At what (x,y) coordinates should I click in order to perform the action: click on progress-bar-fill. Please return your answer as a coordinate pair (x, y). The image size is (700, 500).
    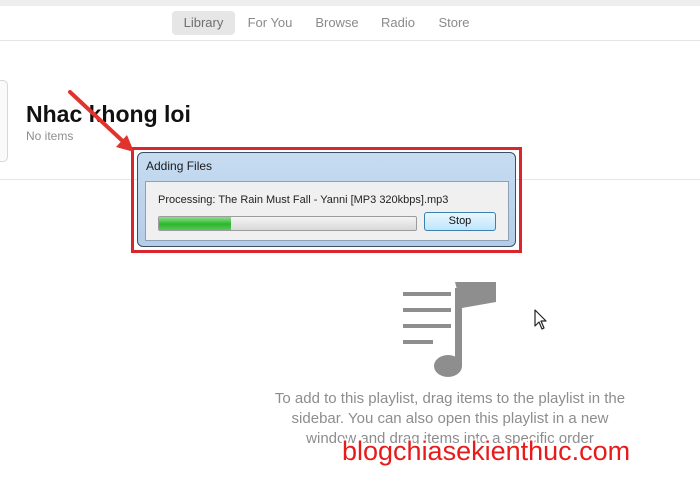
    Looking at the image, I should click on (195, 223).